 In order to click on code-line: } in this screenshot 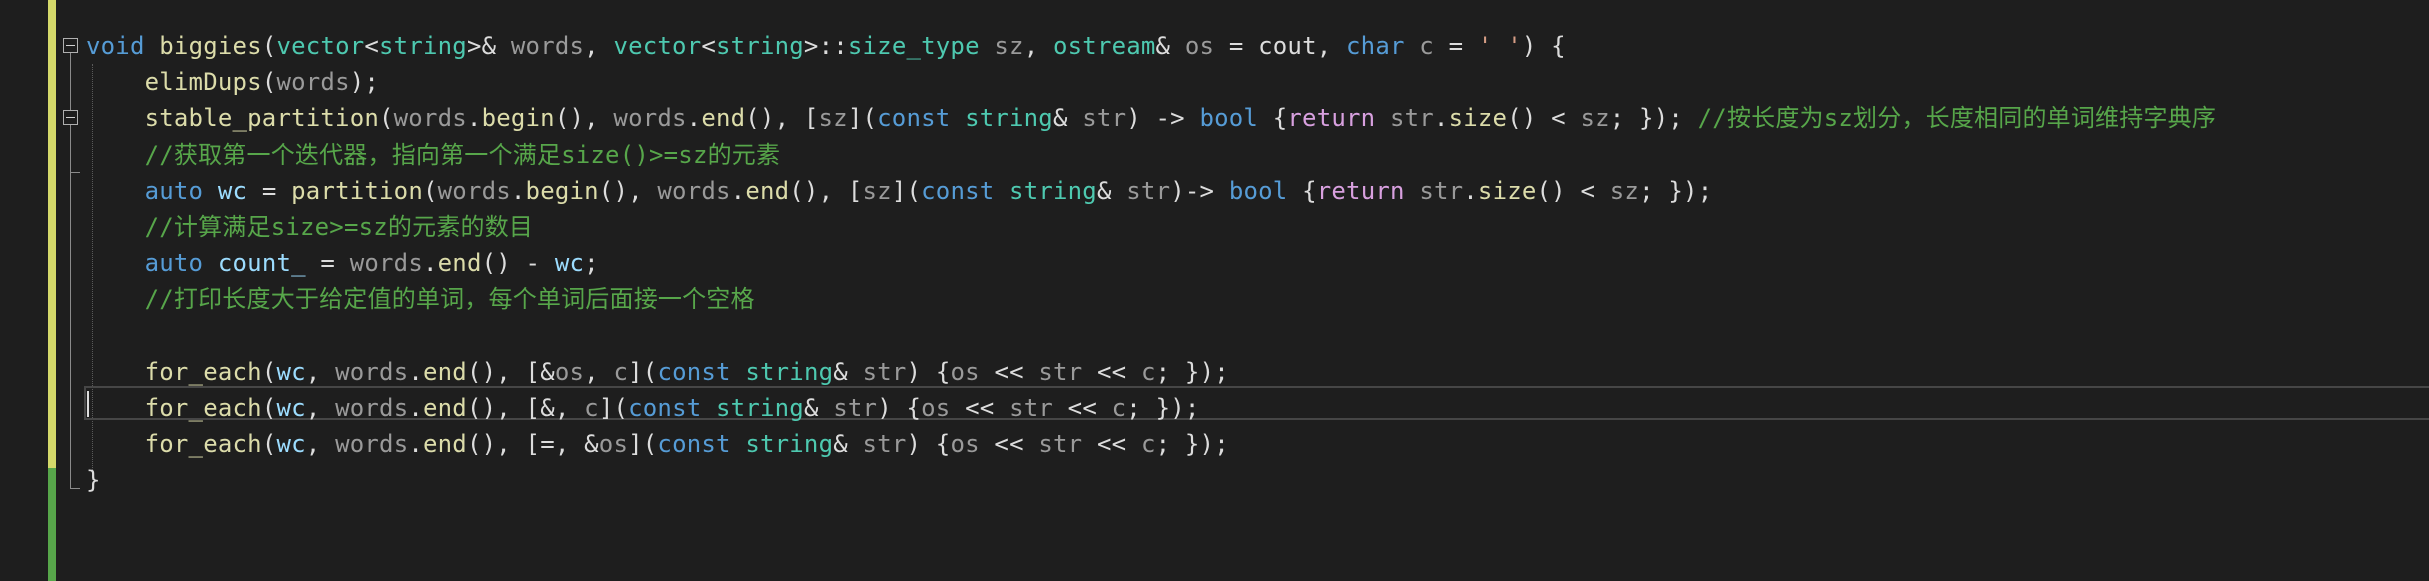, I will do `click(93, 480)`.